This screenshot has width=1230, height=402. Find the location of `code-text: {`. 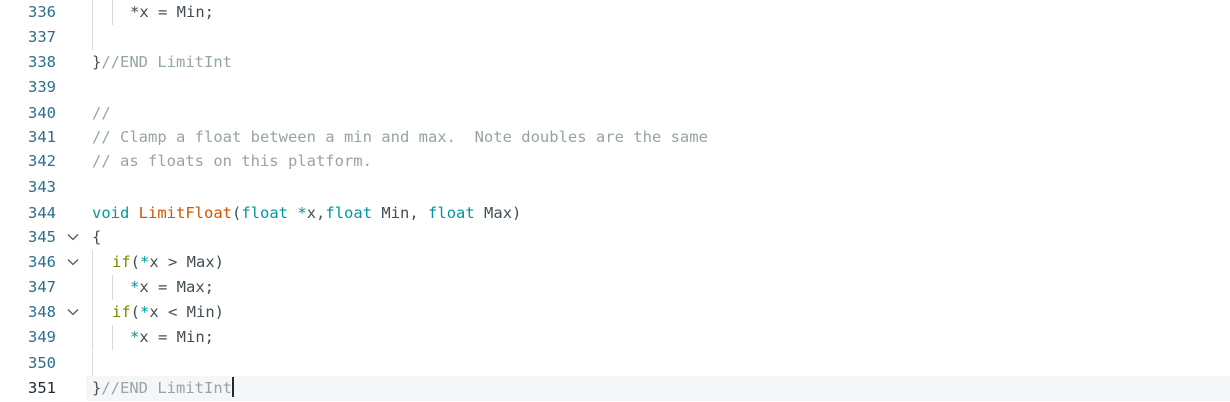

code-text: { is located at coordinates (97, 237).